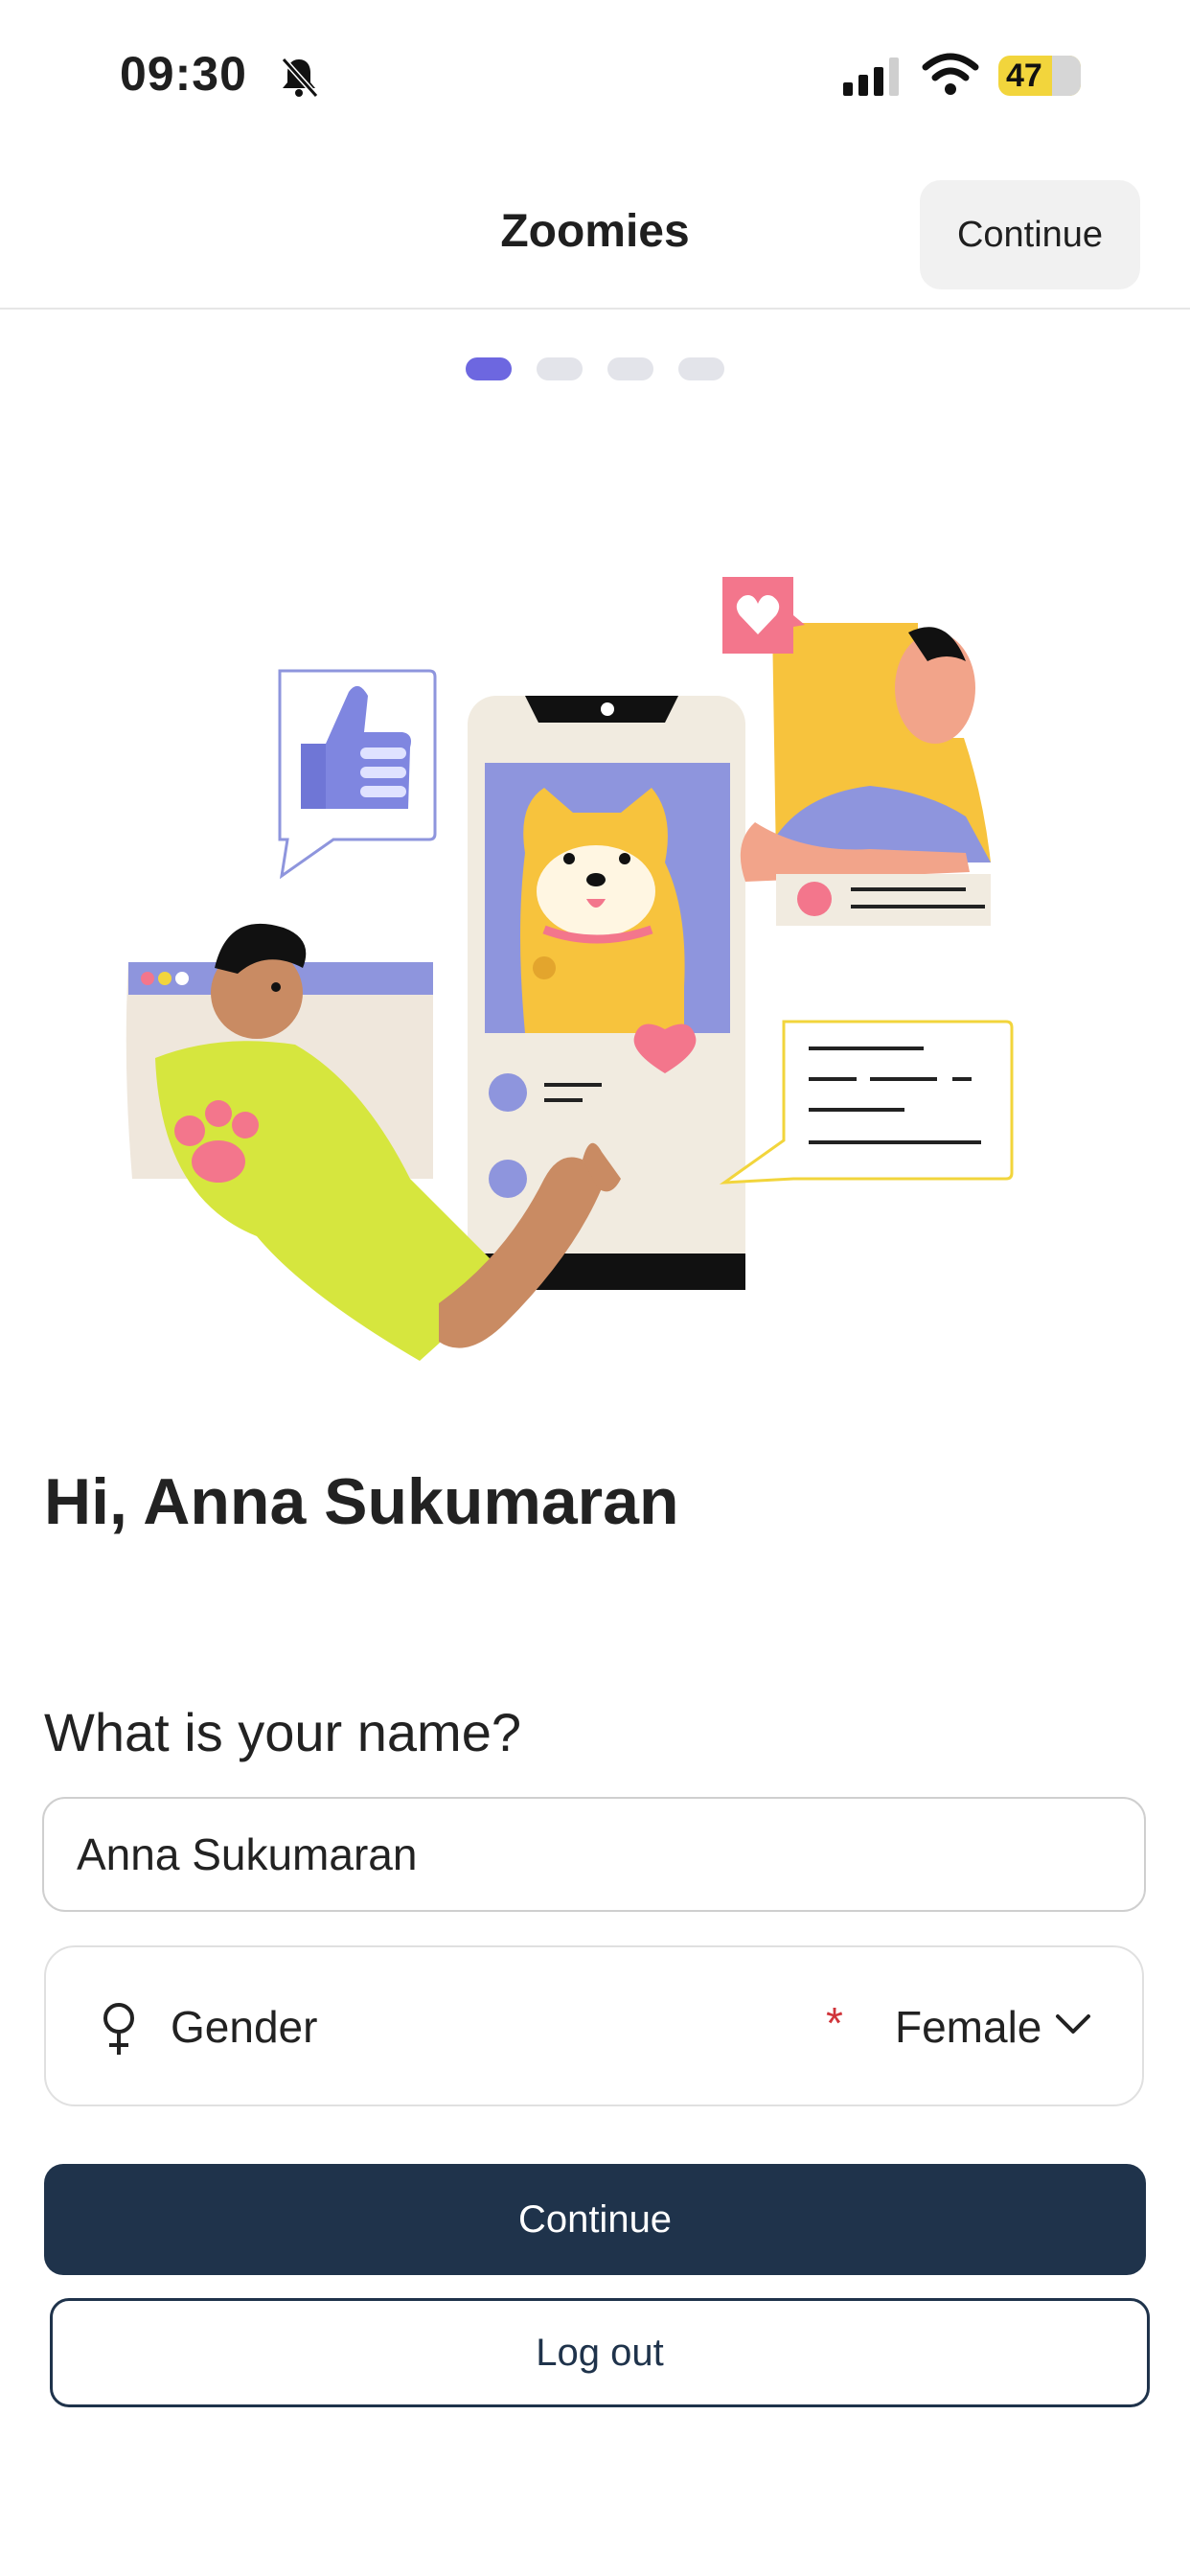 This screenshot has width=1190, height=2576. What do you see at coordinates (594, 2026) in the screenshot?
I see `gender-select: Gender * Female` at bounding box center [594, 2026].